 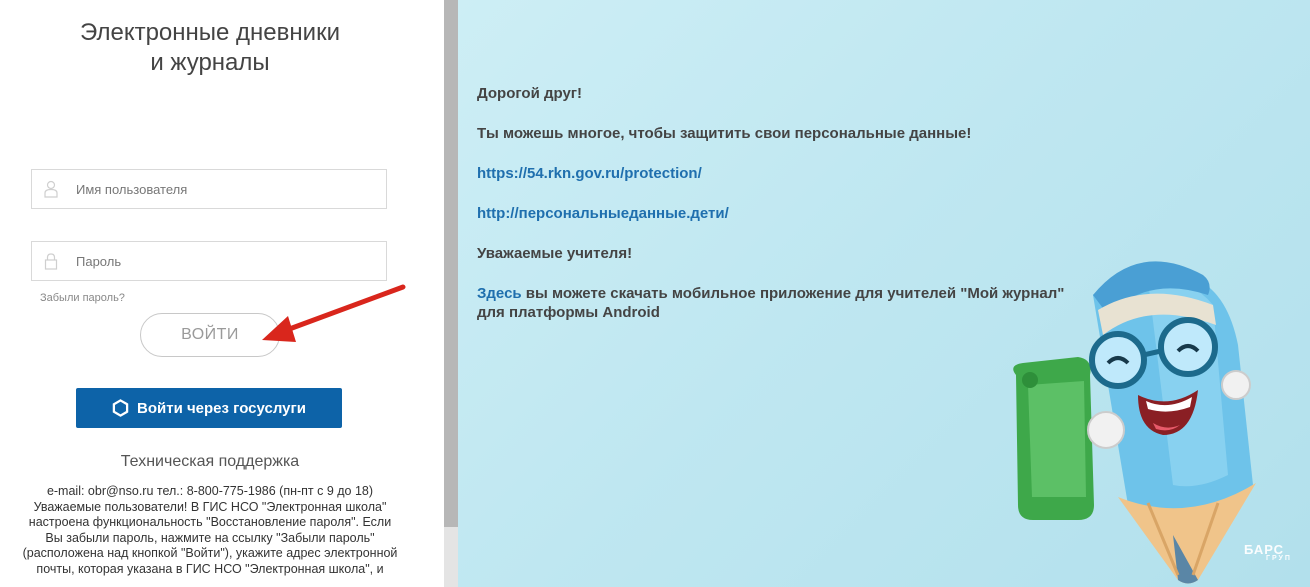 What do you see at coordinates (51, 261) in the screenshot?
I see `lock-icon` at bounding box center [51, 261].